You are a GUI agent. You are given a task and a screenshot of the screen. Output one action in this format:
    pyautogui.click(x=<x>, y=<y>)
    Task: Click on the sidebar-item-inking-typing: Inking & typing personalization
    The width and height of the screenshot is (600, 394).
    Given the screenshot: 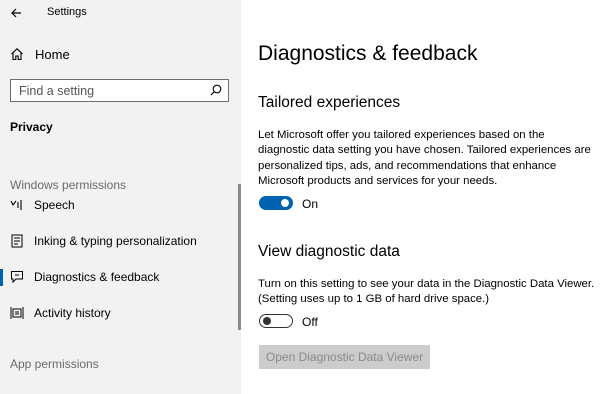 What is the action you would take?
    pyautogui.click(x=118, y=241)
    